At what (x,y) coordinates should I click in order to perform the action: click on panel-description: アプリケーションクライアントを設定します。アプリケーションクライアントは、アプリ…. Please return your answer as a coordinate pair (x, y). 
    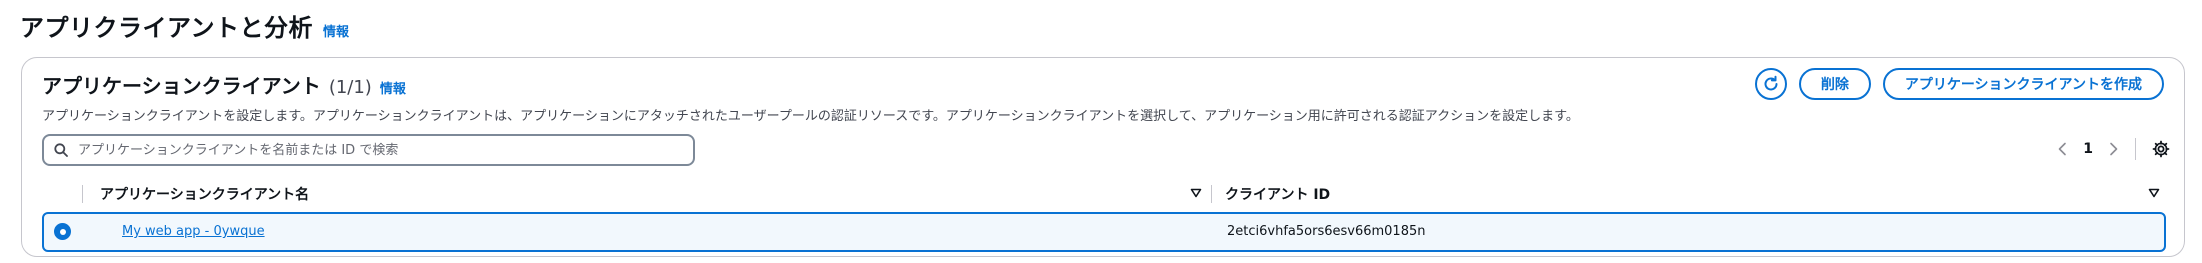
    Looking at the image, I should click on (810, 116).